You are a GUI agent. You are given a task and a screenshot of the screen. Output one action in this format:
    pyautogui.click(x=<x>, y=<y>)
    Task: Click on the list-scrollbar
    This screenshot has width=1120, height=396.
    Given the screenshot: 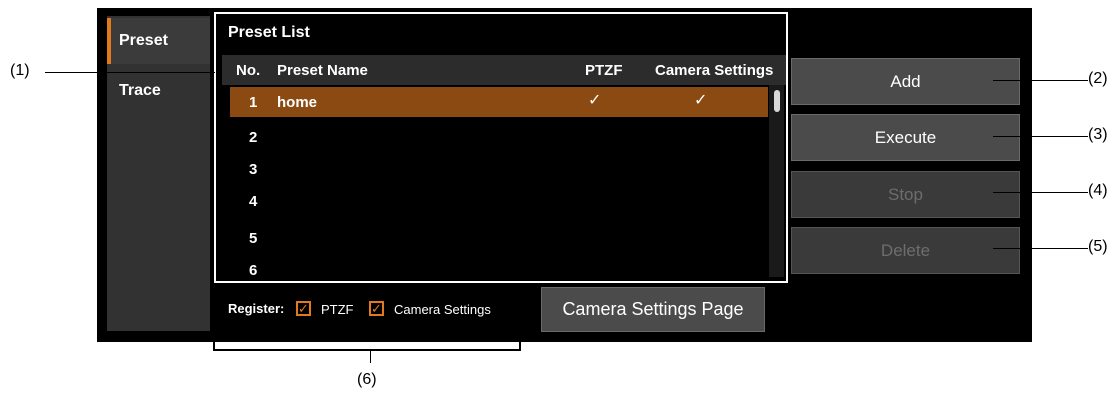 What is the action you would take?
    pyautogui.click(x=776, y=181)
    